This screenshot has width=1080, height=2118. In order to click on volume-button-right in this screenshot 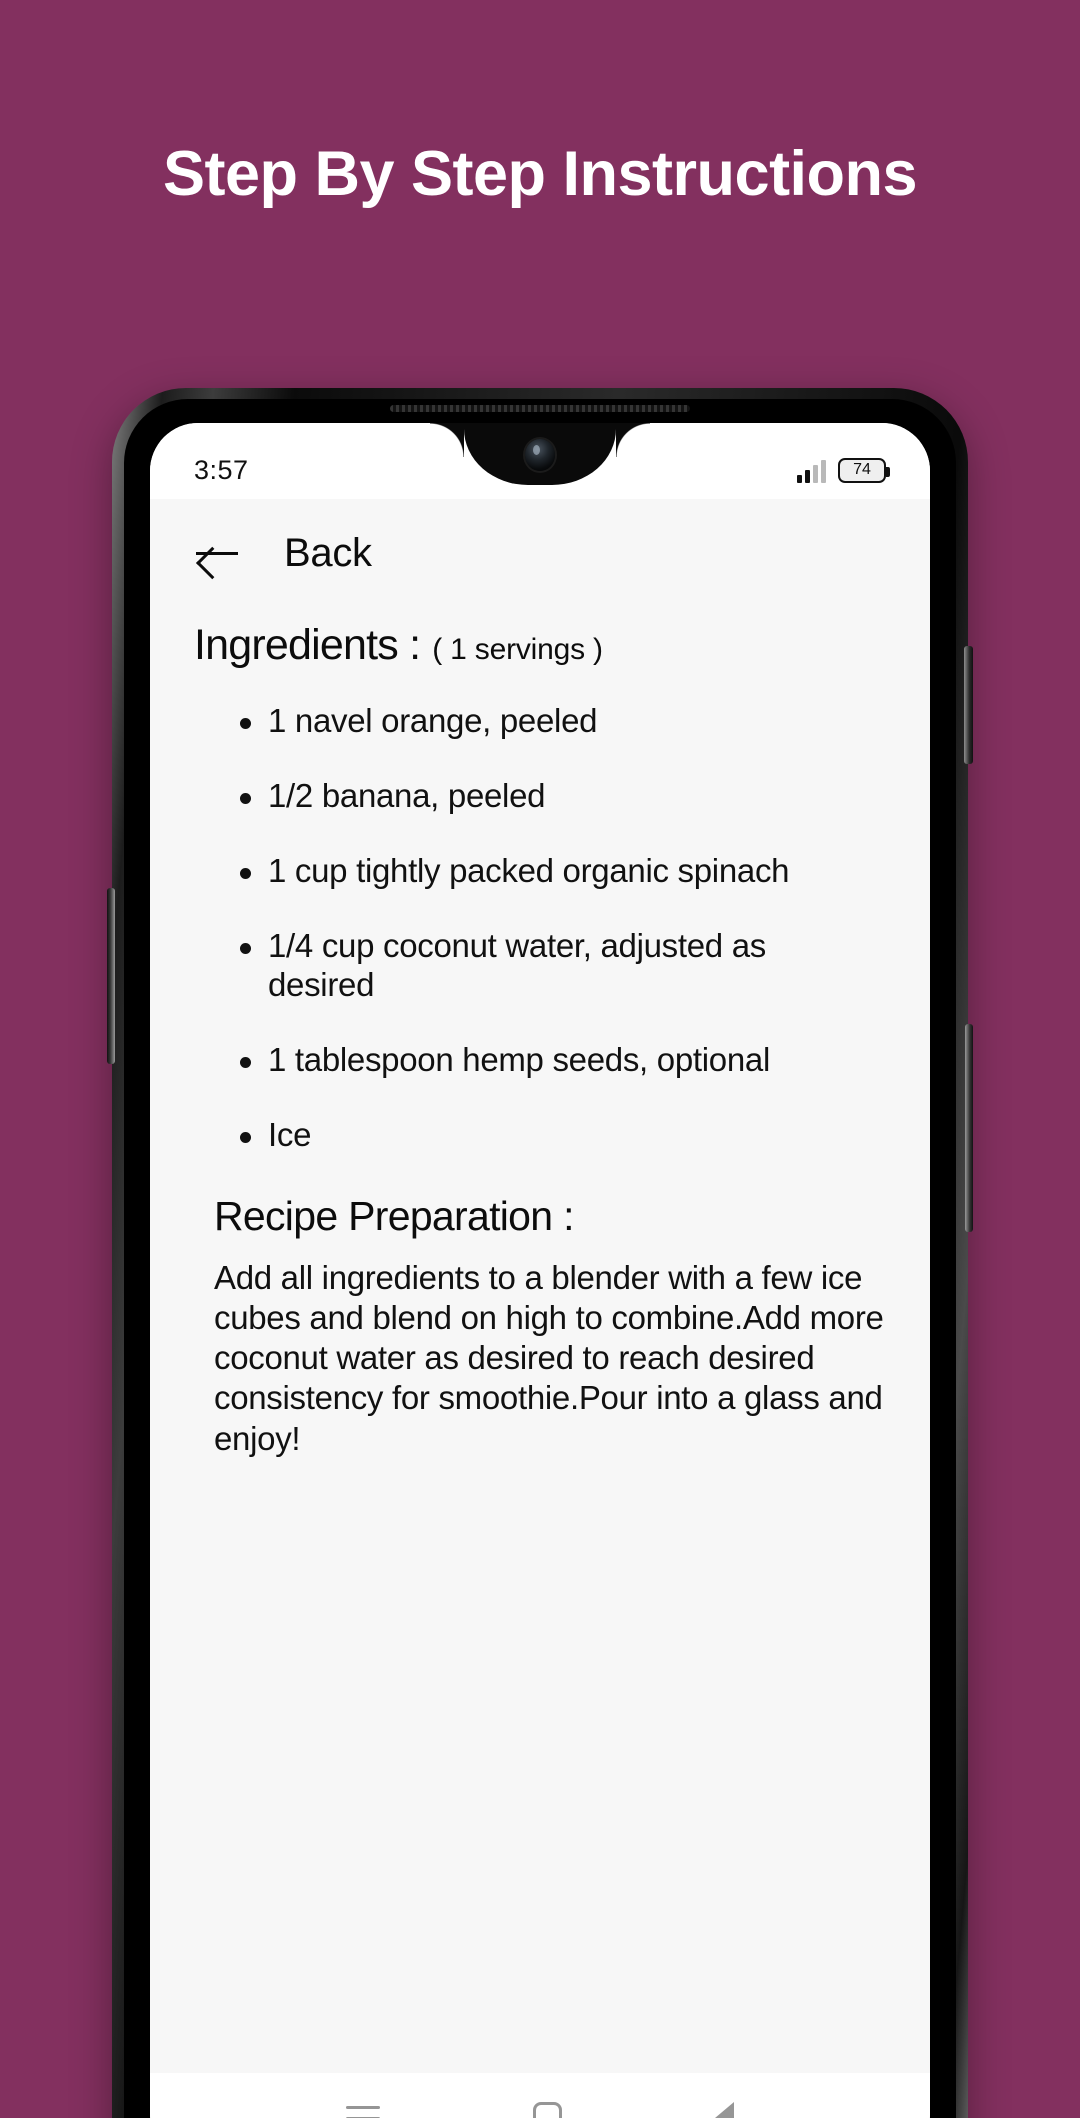, I will do `click(969, 1128)`.